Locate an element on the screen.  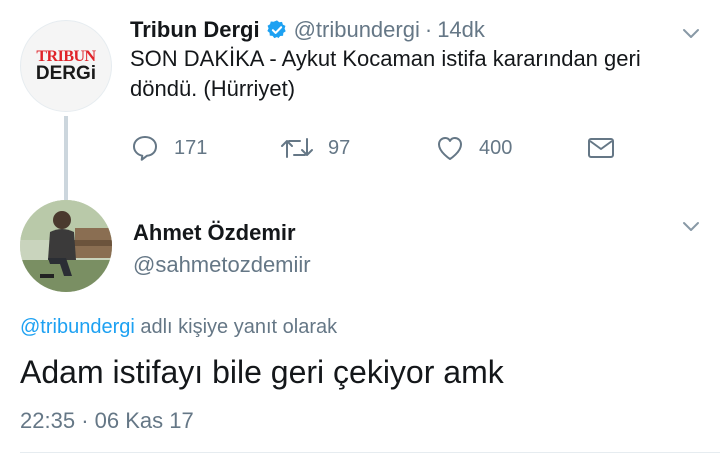
tweet1-timestamp: 14dk is located at coordinates (461, 30).